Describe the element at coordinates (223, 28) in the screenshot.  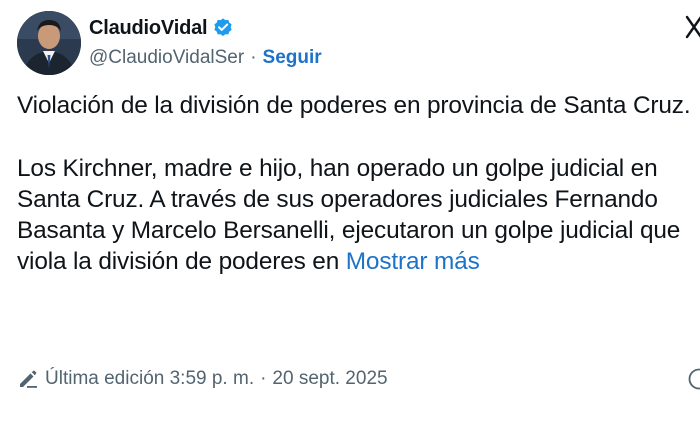
I see `verified-badge-icon` at that location.